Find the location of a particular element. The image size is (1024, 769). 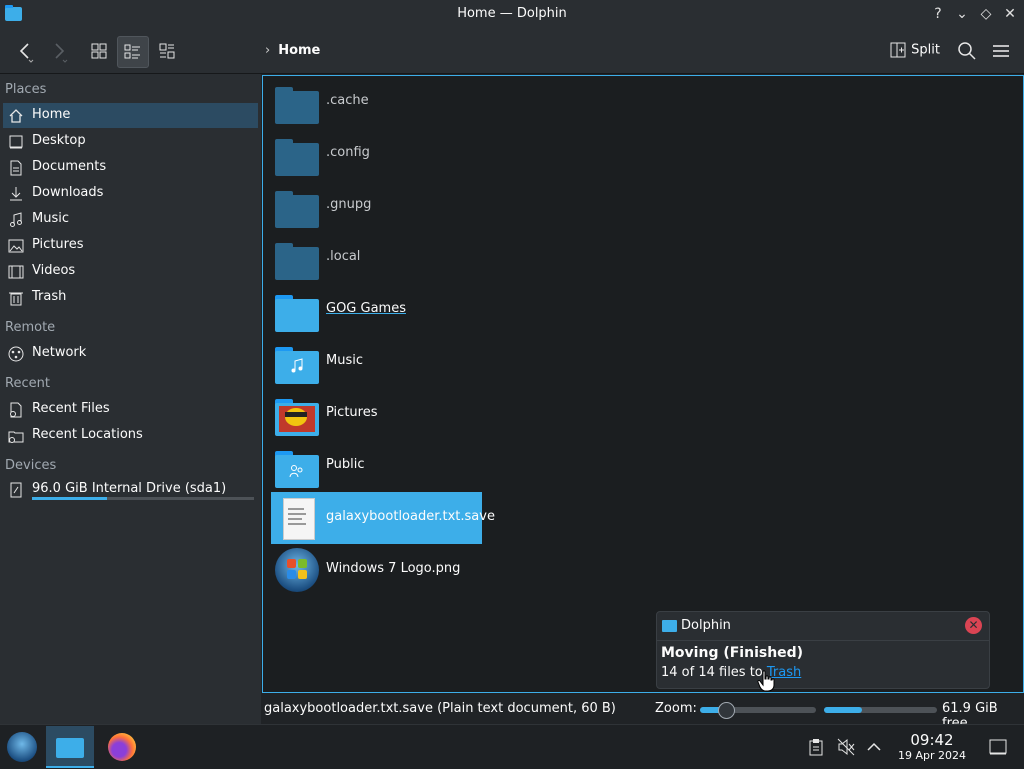

taskbar-dolphin is located at coordinates (70, 747).